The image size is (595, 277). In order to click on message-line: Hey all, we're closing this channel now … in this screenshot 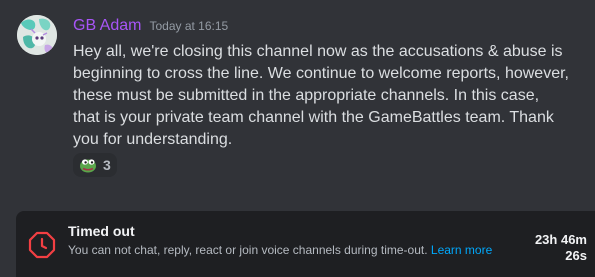, I will do `click(318, 51)`.